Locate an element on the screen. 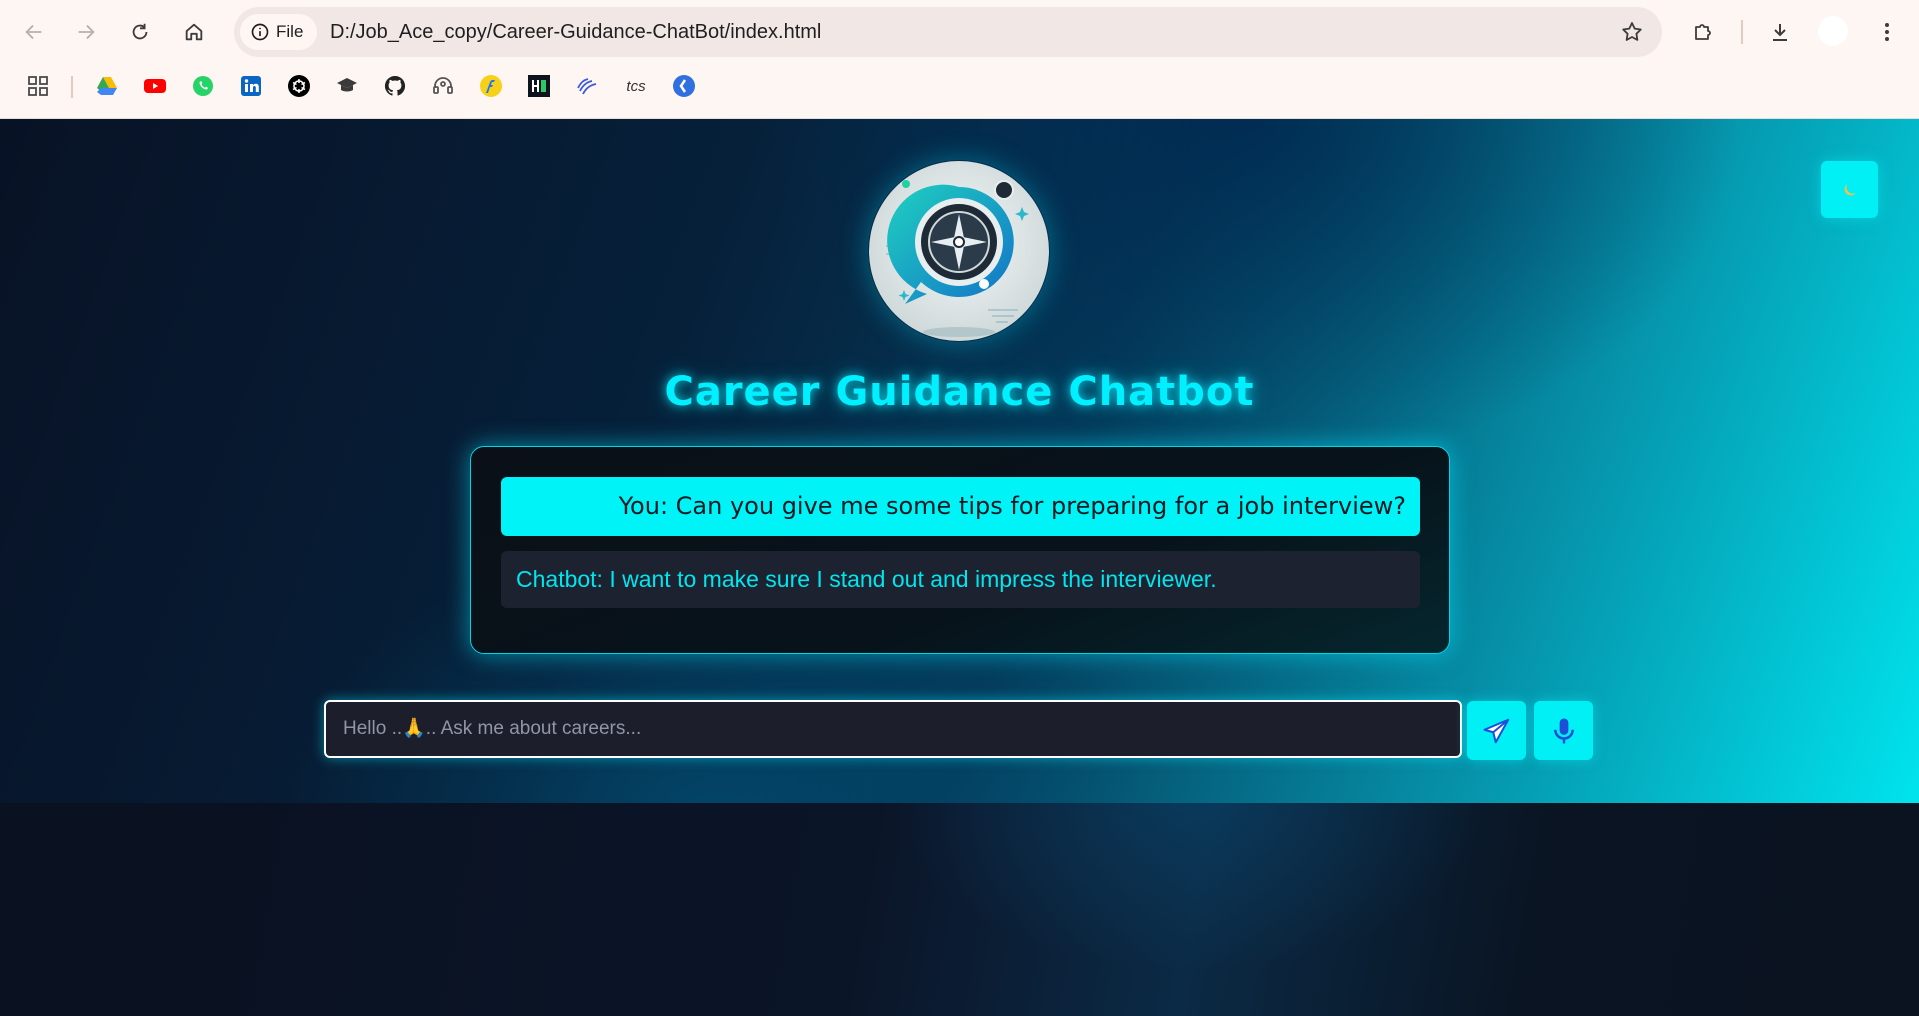 The image size is (1919, 1016). microphone-button is located at coordinates (1563, 730).